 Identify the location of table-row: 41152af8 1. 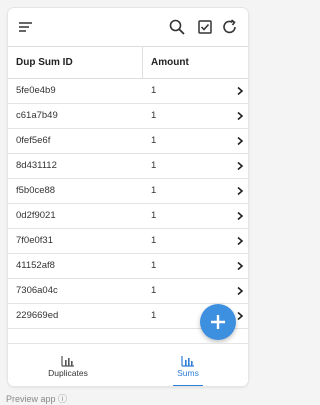
(128, 266).